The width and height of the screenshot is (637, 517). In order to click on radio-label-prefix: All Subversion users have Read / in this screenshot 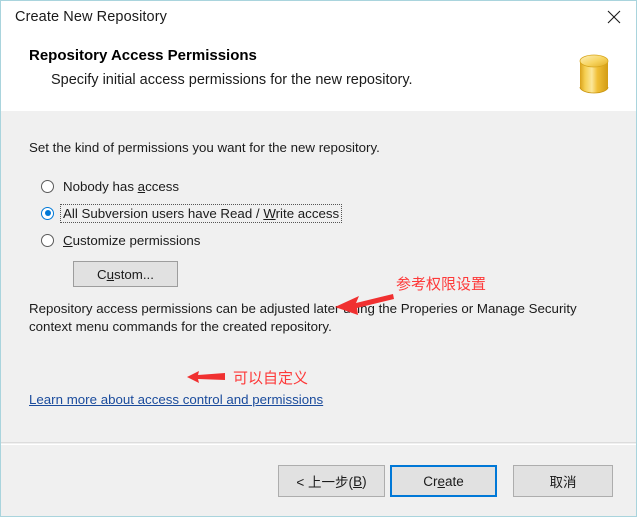, I will do `click(163, 213)`.